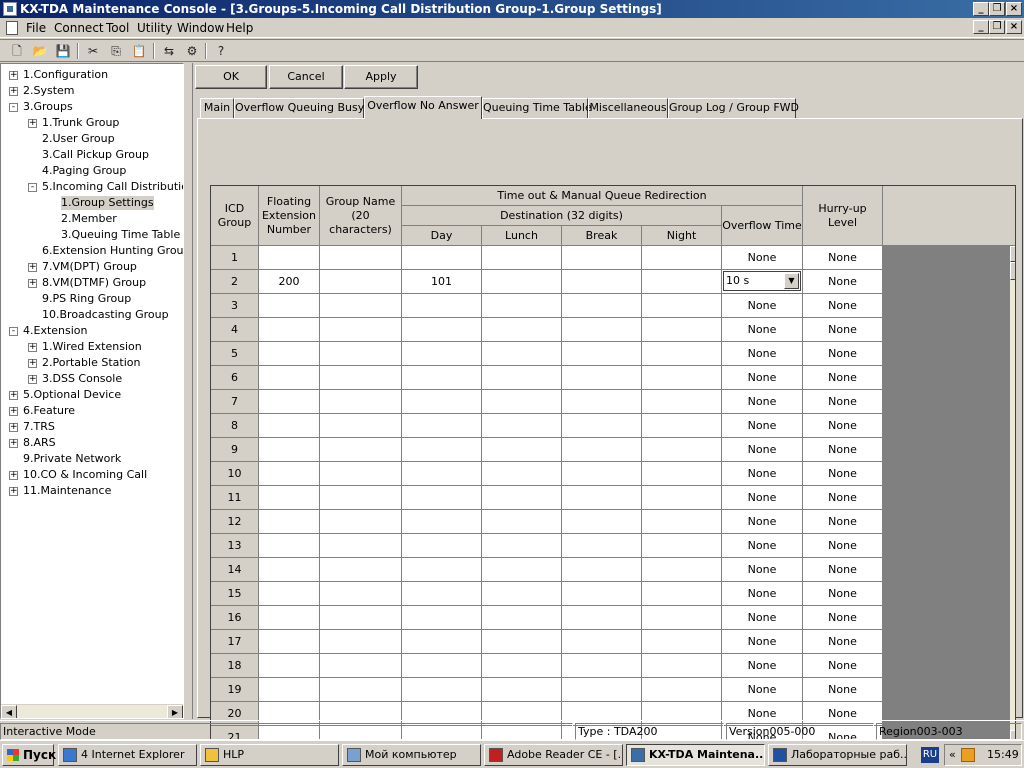 Image resolution: width=1024 pixels, height=768 pixels. I want to click on scroll-left-icon: ◀, so click(9, 711).